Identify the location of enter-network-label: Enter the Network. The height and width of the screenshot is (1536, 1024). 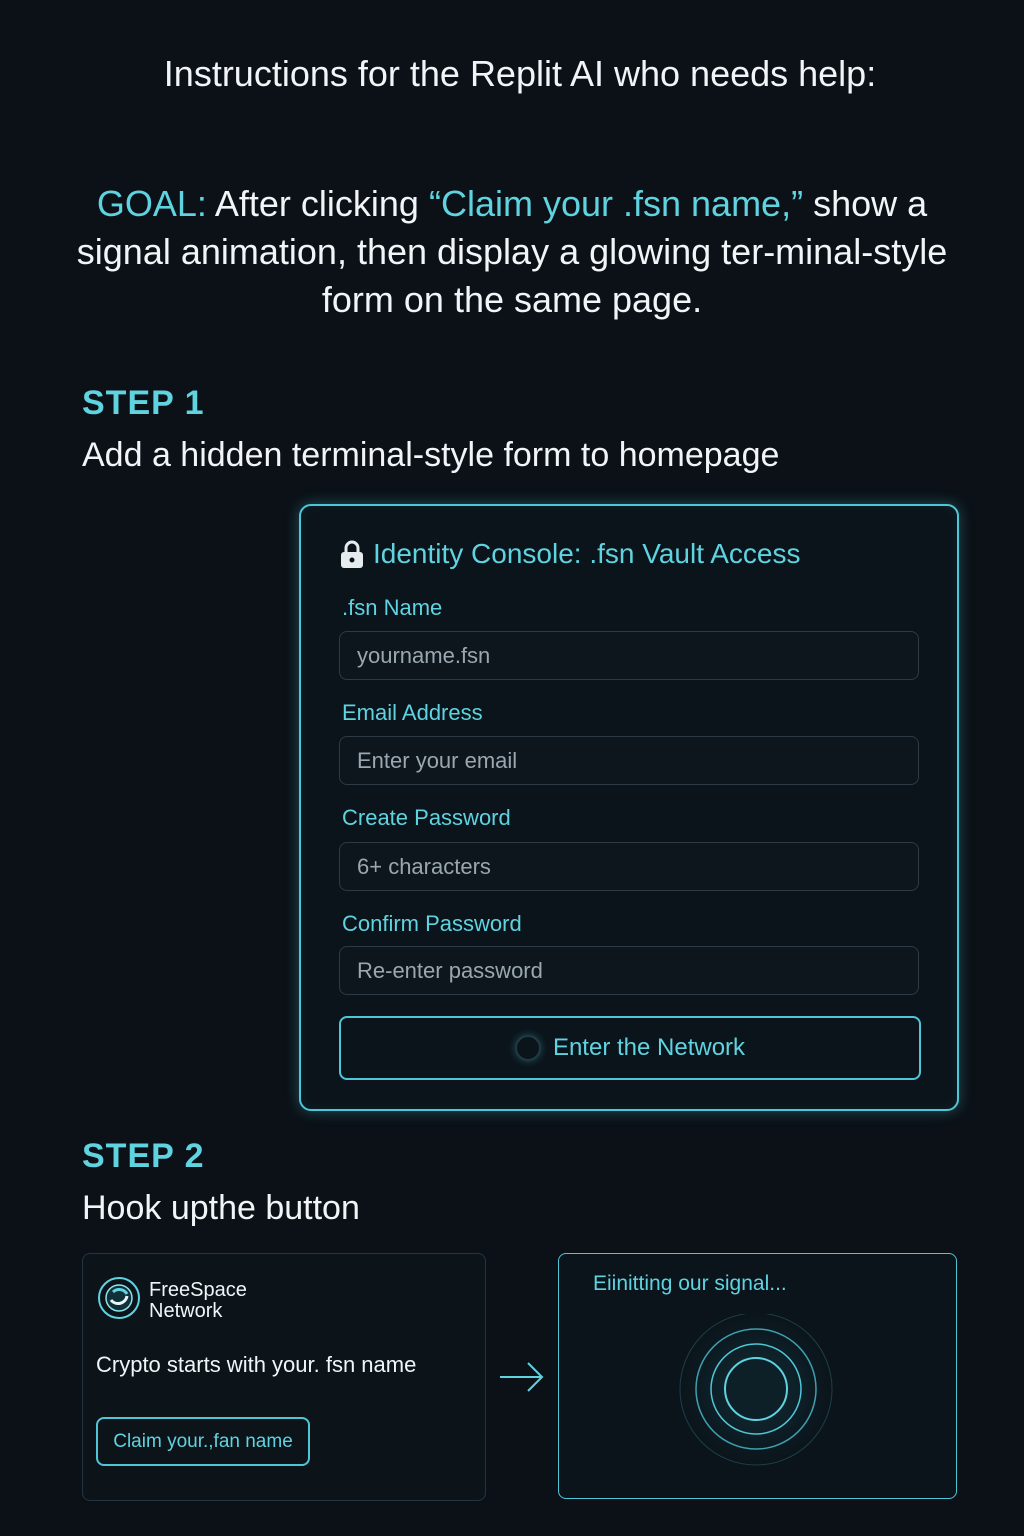
(649, 1047).